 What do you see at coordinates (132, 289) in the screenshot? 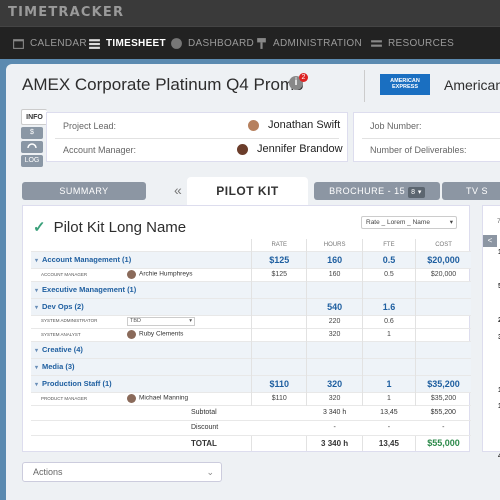
I see `group-count: (1)` at bounding box center [132, 289].